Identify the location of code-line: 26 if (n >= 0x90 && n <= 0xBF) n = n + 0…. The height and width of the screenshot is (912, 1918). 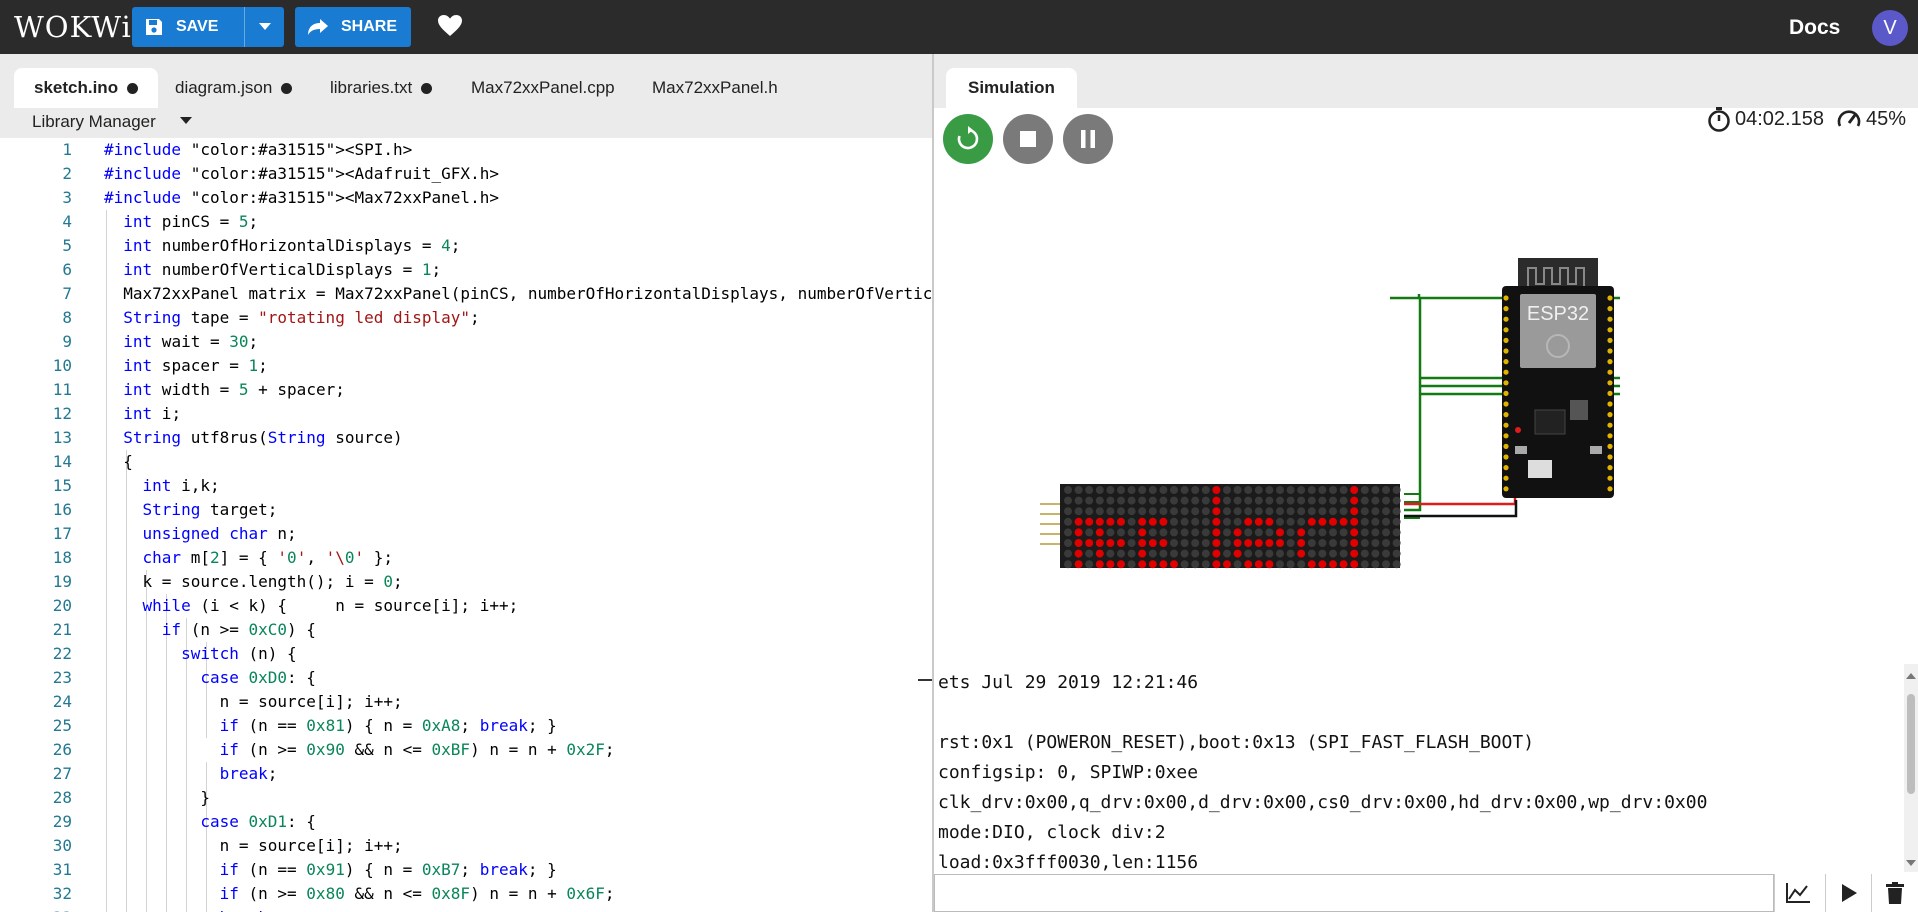
(466, 750).